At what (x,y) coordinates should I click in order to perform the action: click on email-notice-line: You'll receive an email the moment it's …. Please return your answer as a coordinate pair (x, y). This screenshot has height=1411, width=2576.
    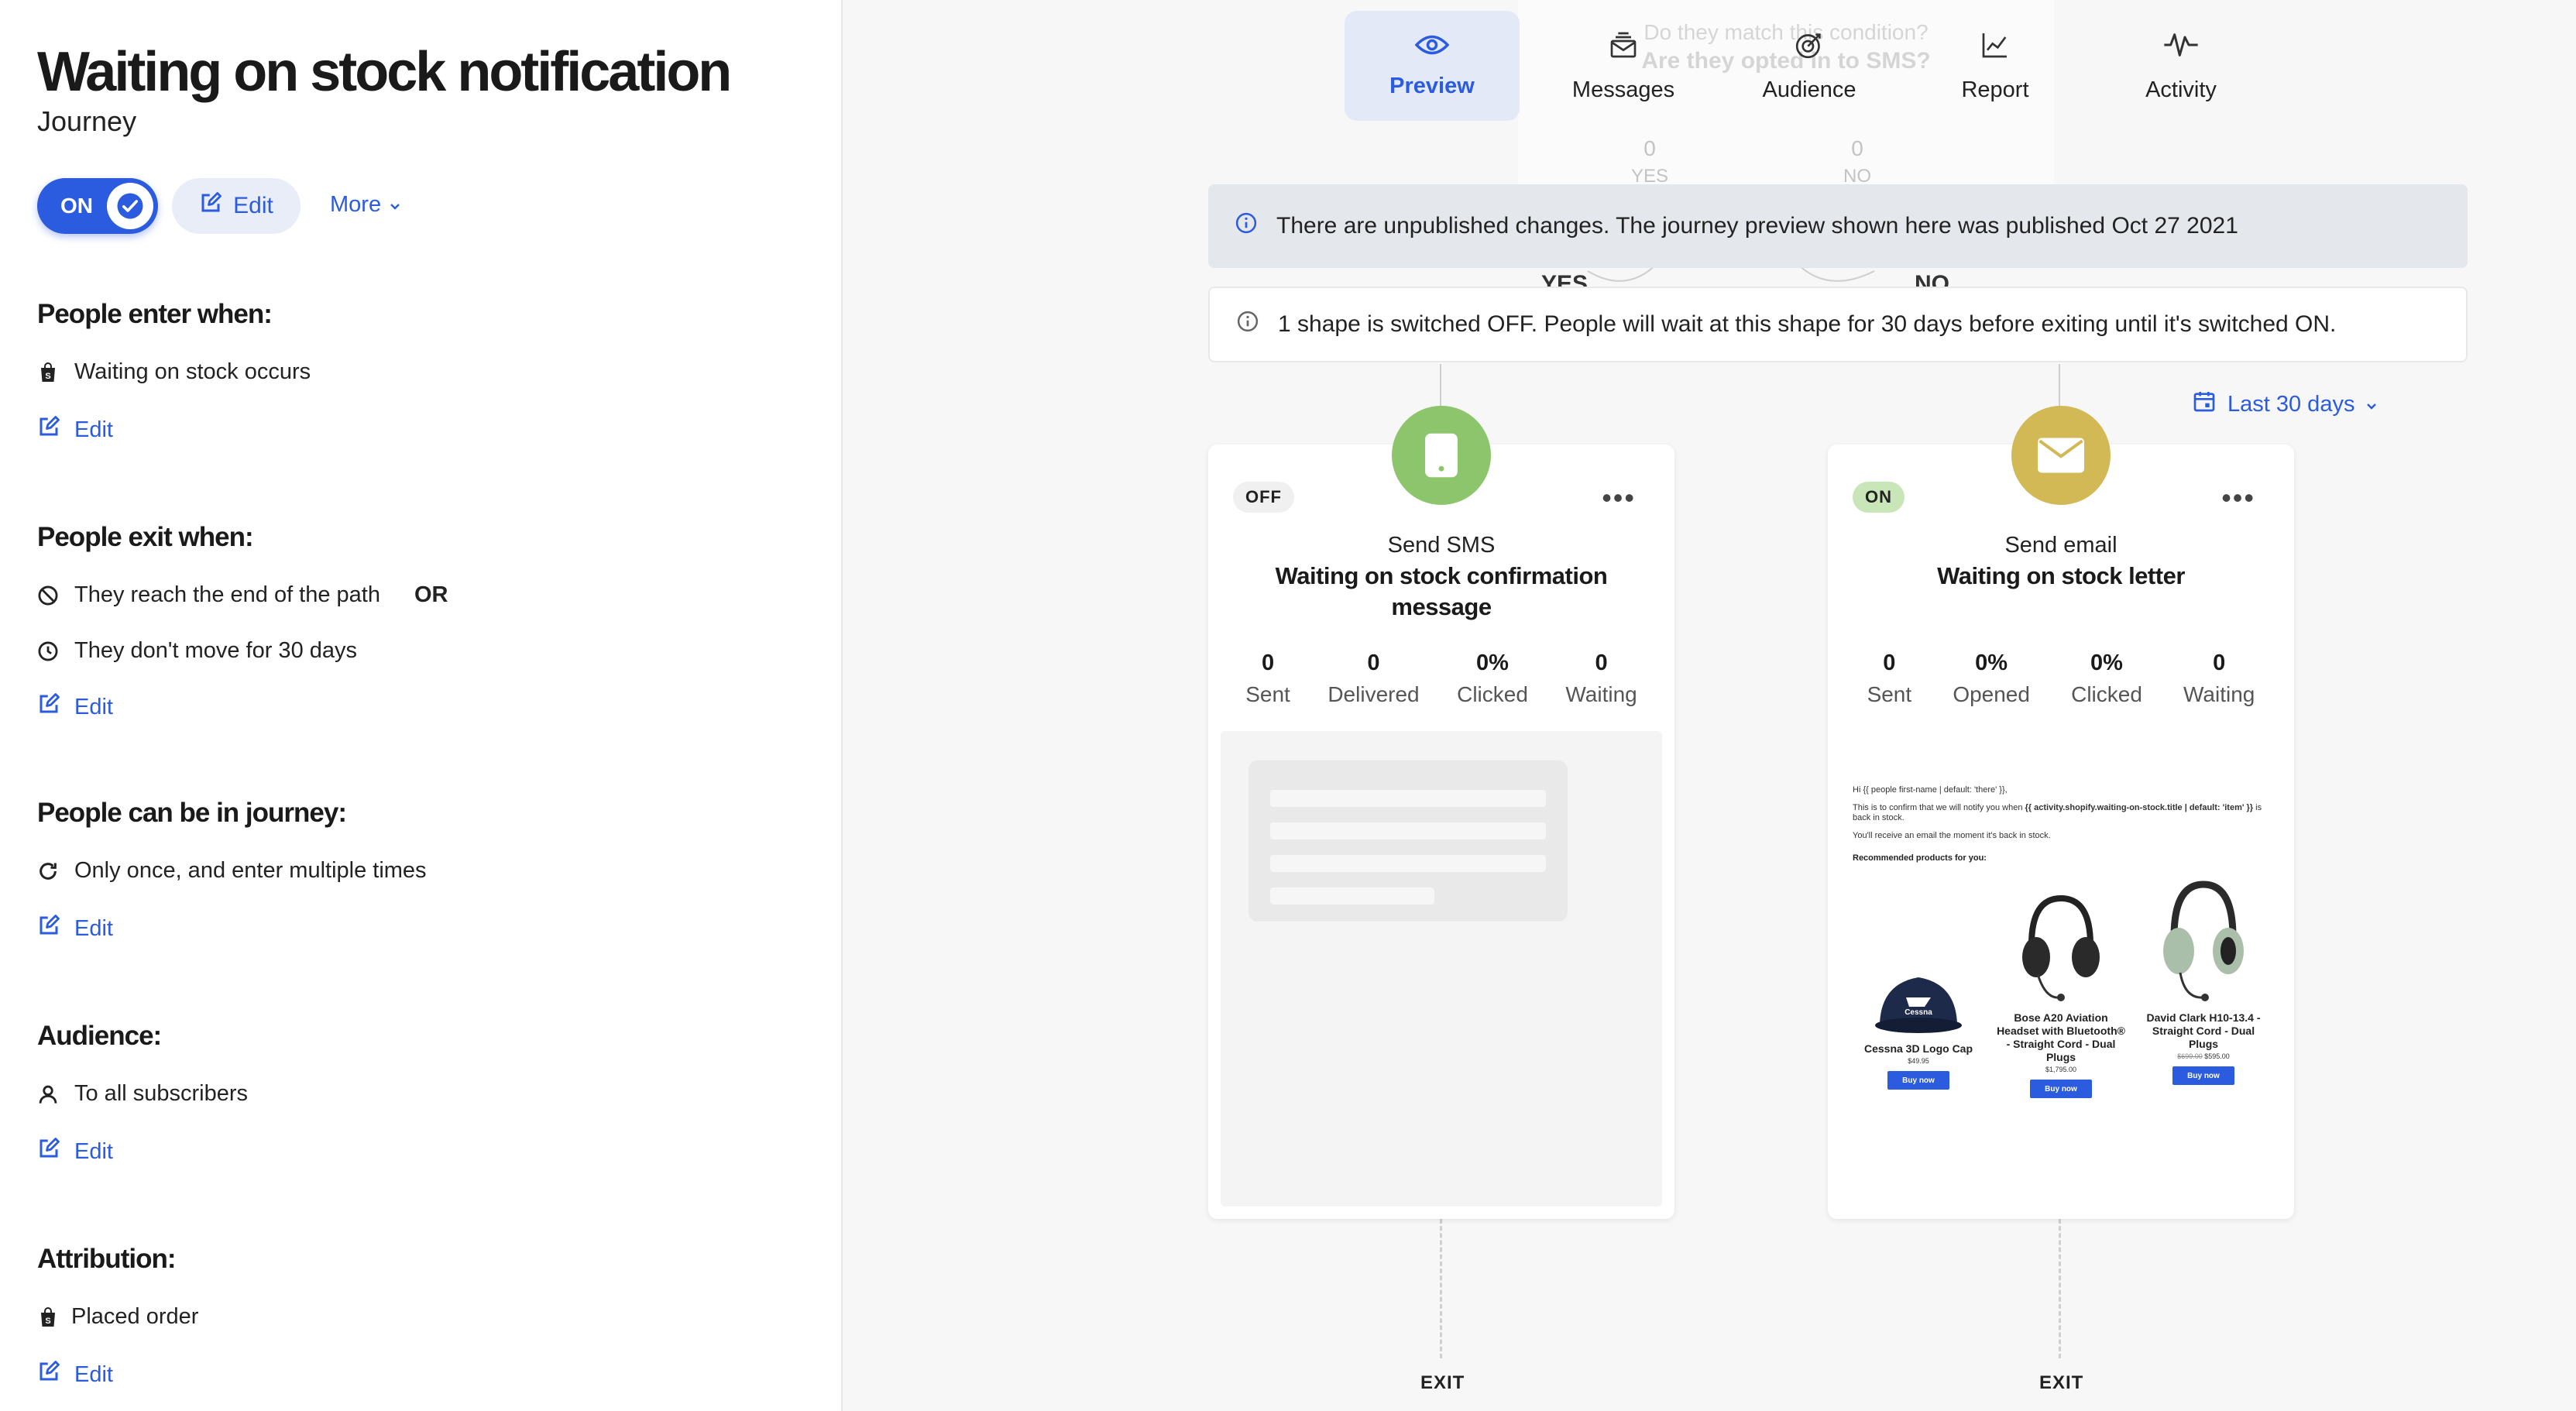
    Looking at the image, I should click on (1952, 835).